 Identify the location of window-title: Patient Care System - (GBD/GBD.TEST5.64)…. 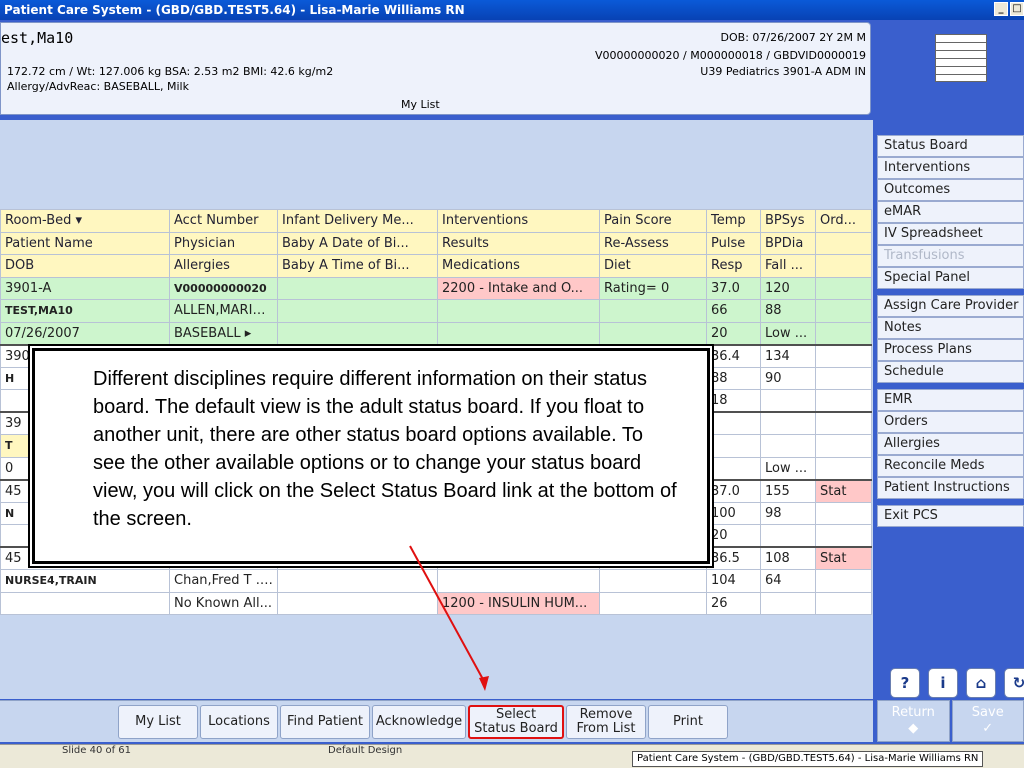
(234, 10).